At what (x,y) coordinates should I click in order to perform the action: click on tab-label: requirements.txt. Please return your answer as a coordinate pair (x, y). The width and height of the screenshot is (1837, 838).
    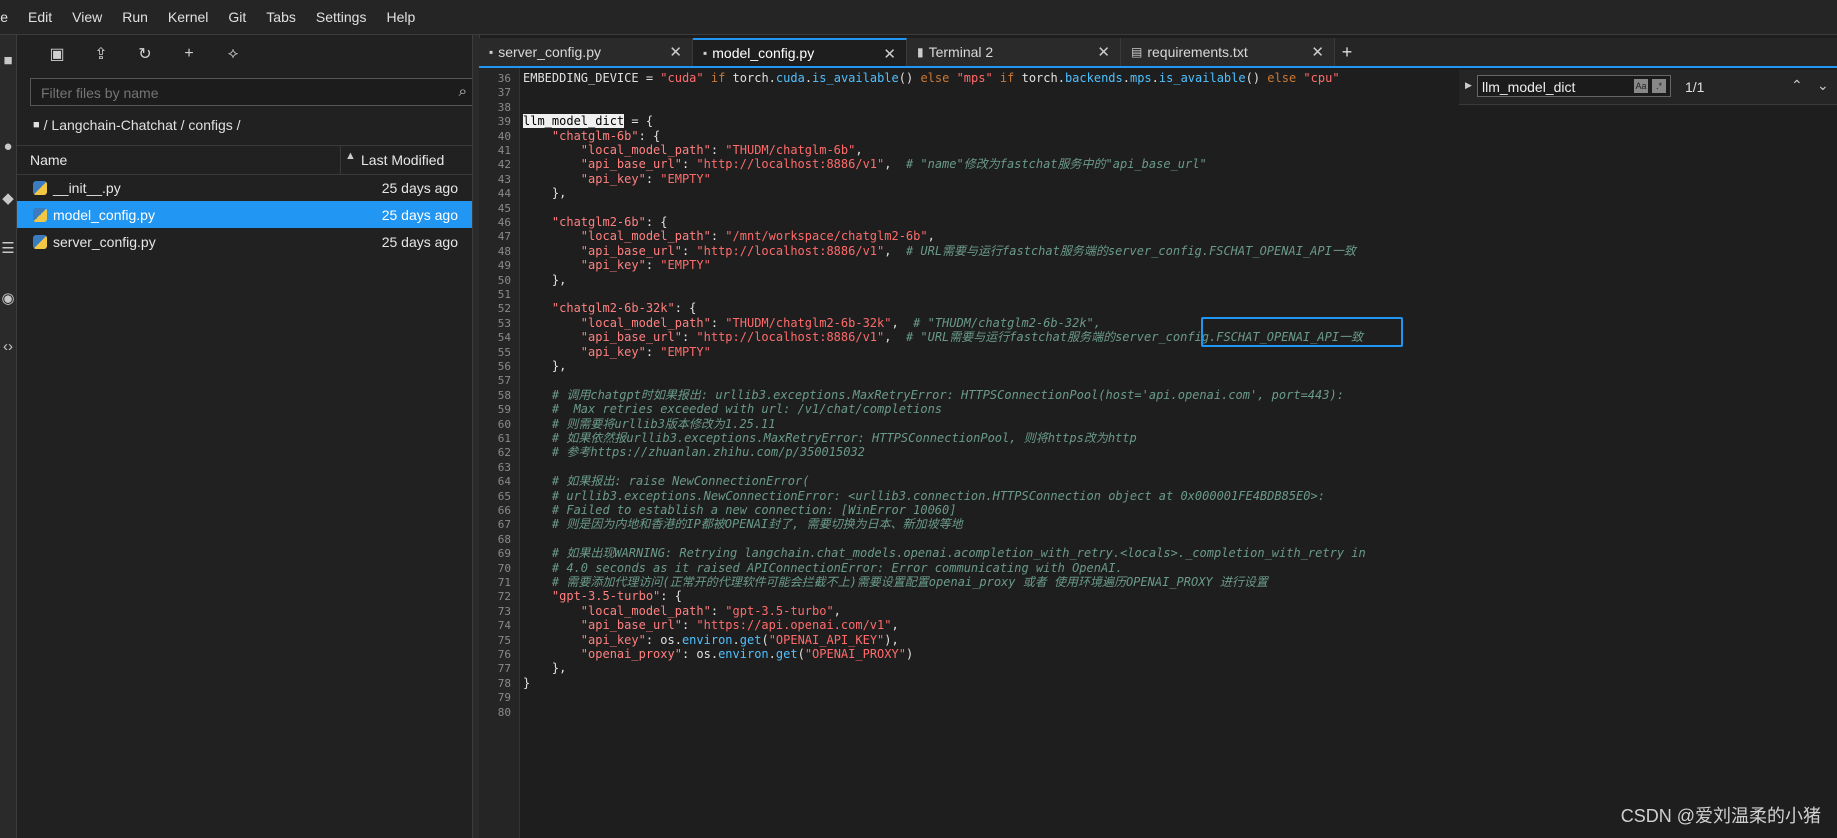
    Looking at the image, I should click on (1197, 52).